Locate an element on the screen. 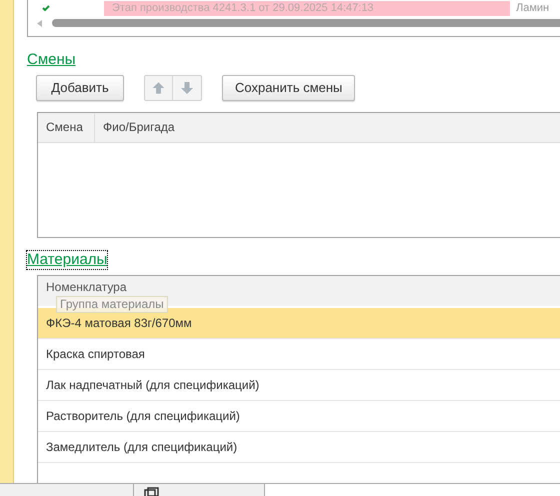  save-shifts-button: Сохранить смены is located at coordinates (289, 88).